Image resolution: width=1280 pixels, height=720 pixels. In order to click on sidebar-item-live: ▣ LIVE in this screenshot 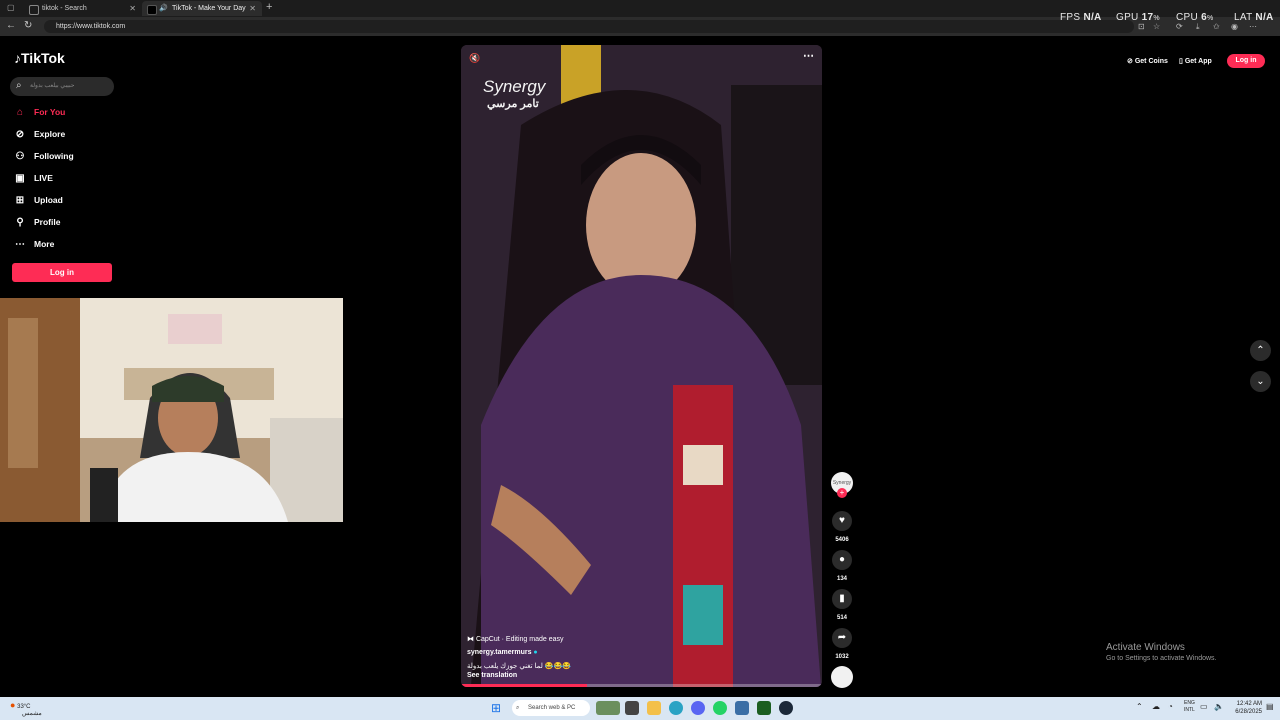, I will do `click(33, 178)`.